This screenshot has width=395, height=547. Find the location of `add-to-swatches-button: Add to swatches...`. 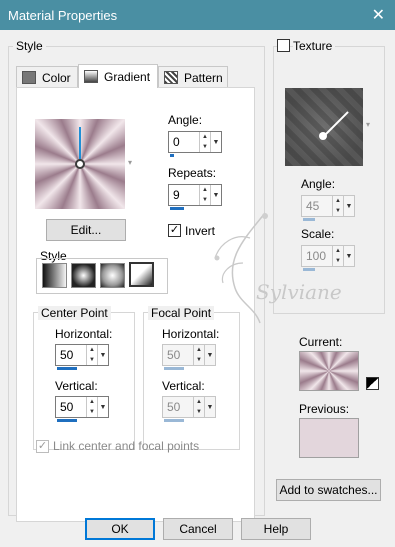

add-to-swatches-button: Add to swatches... is located at coordinates (328, 490).